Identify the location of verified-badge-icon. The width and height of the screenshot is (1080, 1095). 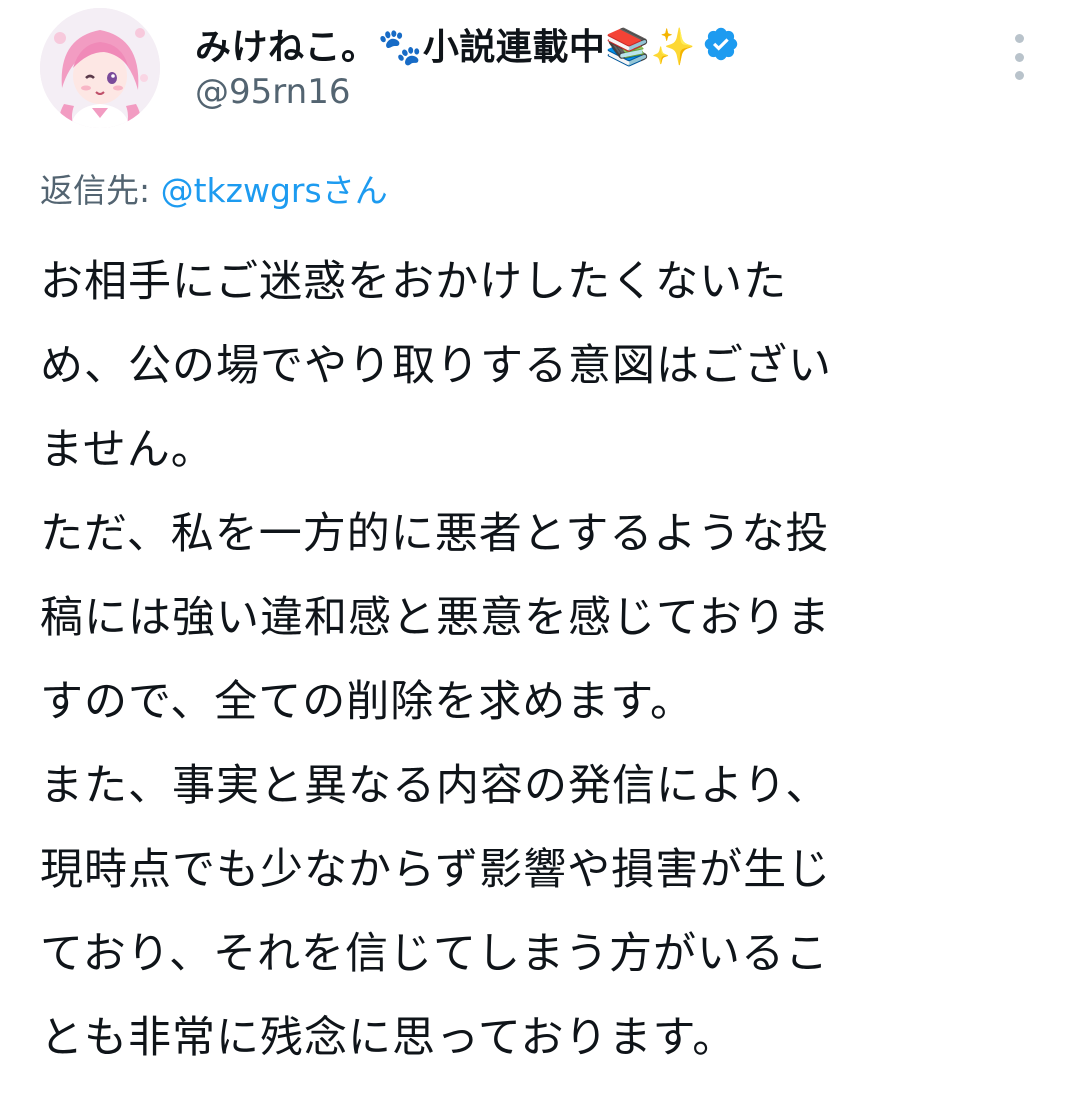
(721, 44).